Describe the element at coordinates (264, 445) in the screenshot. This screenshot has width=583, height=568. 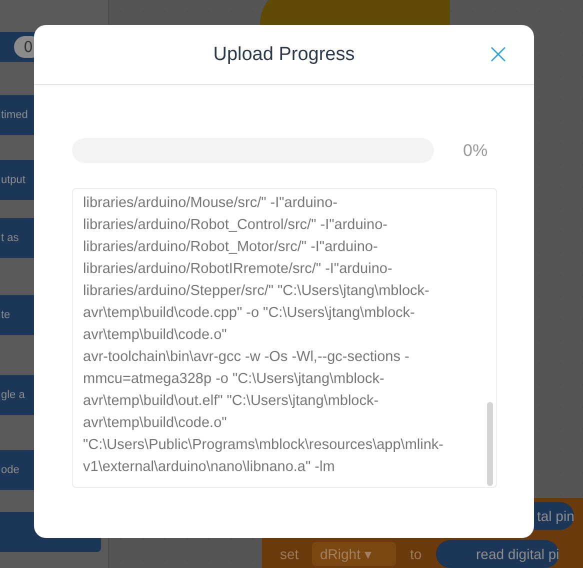
I see `log-line: "C:\Users\Public\Programs\mblock\resources\app\mlink-` at that location.